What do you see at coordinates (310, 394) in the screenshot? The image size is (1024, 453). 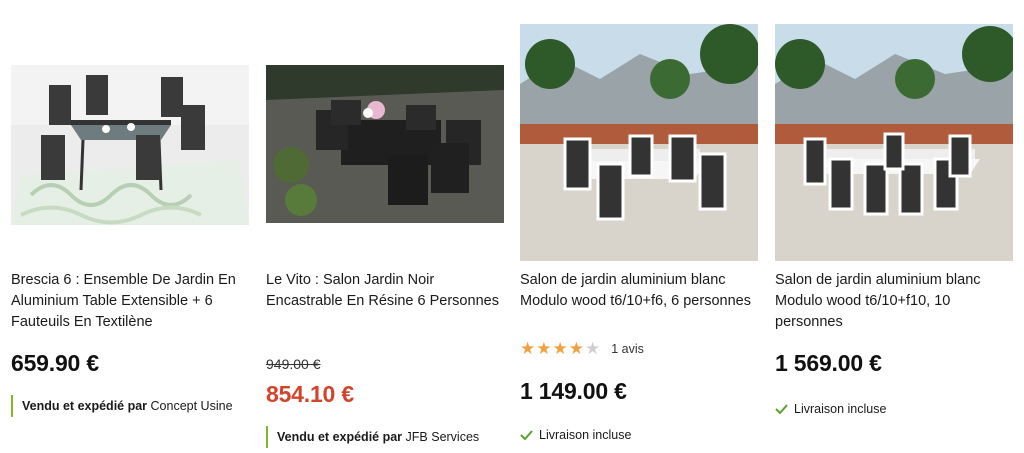 I see `product-price: 854.10 €` at bounding box center [310, 394].